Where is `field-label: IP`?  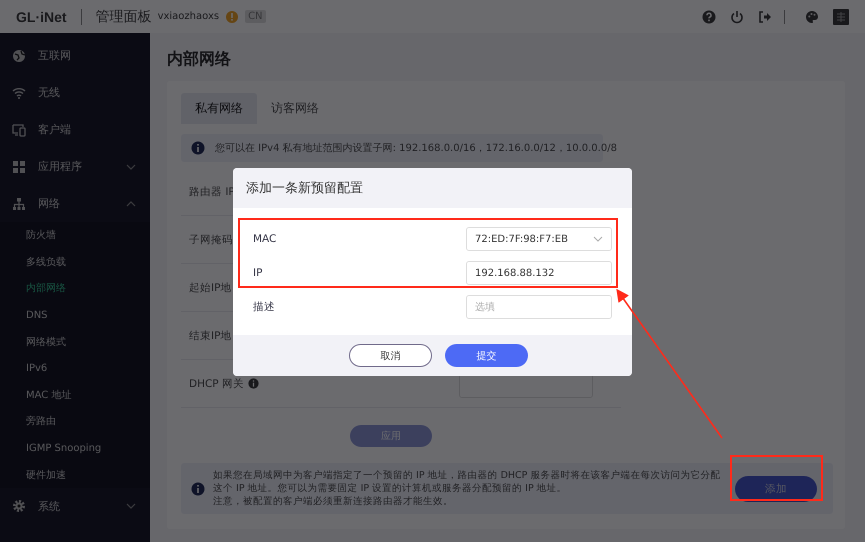 field-label: IP is located at coordinates (257, 273).